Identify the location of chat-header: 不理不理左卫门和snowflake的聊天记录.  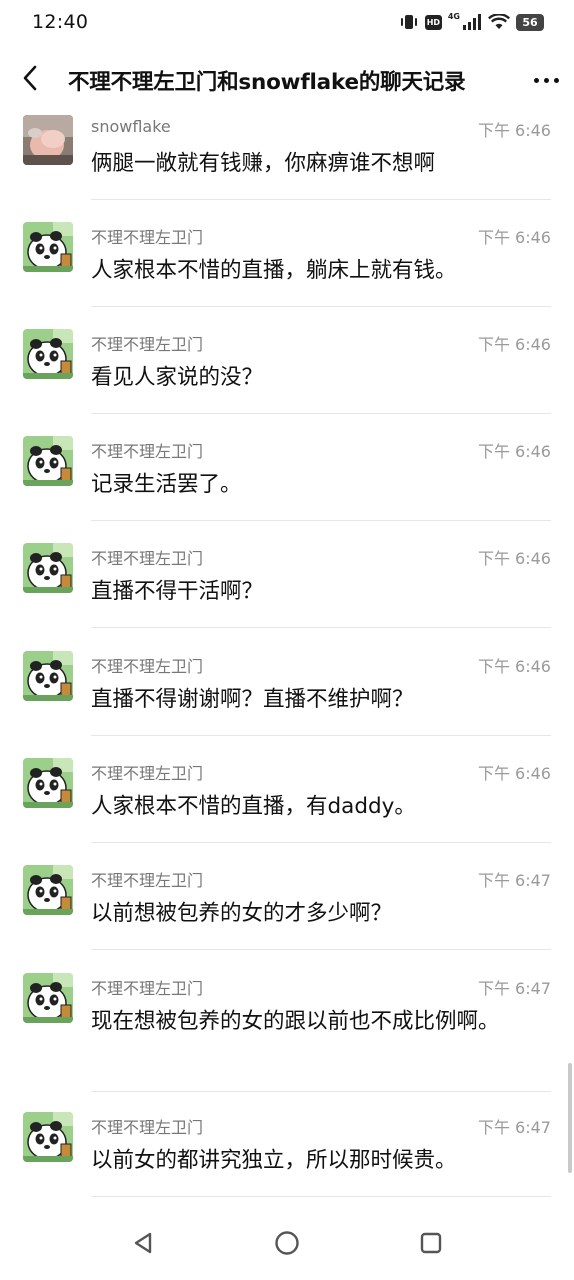
(287, 80).